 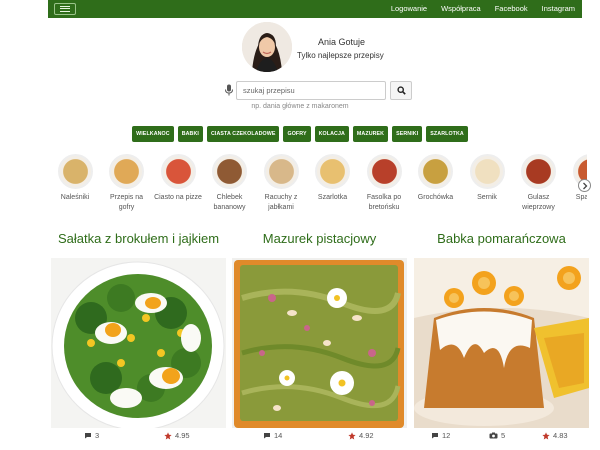 I want to click on top-navigation-bar: Logowanie Współpraca Facebook Instagram, so click(x=315, y=9).